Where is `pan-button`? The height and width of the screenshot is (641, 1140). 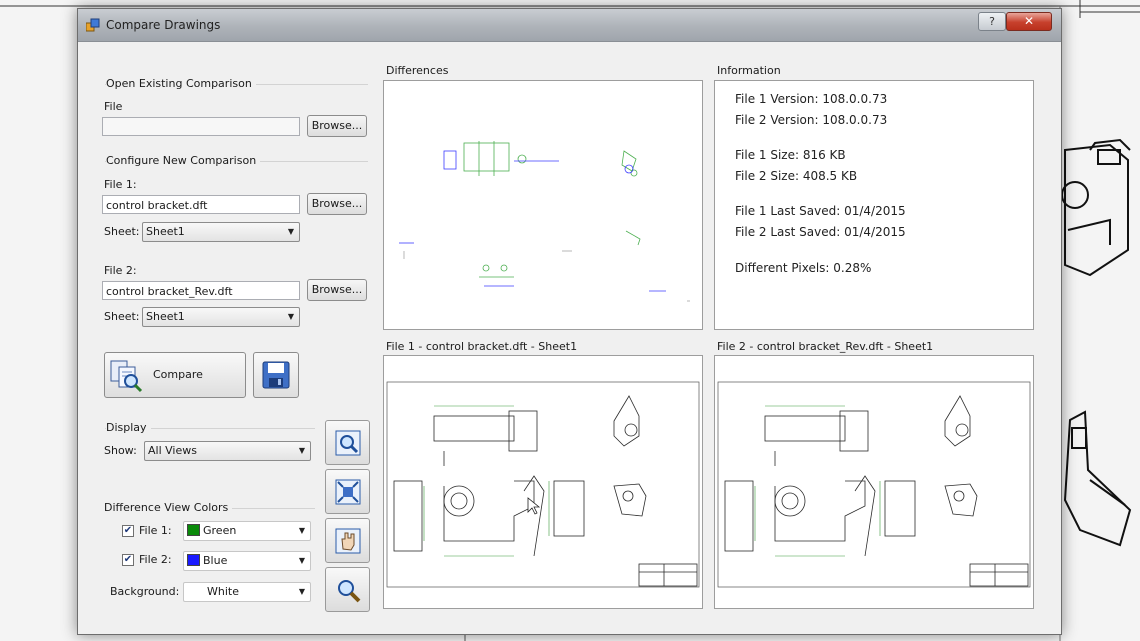
pan-button is located at coordinates (347, 540).